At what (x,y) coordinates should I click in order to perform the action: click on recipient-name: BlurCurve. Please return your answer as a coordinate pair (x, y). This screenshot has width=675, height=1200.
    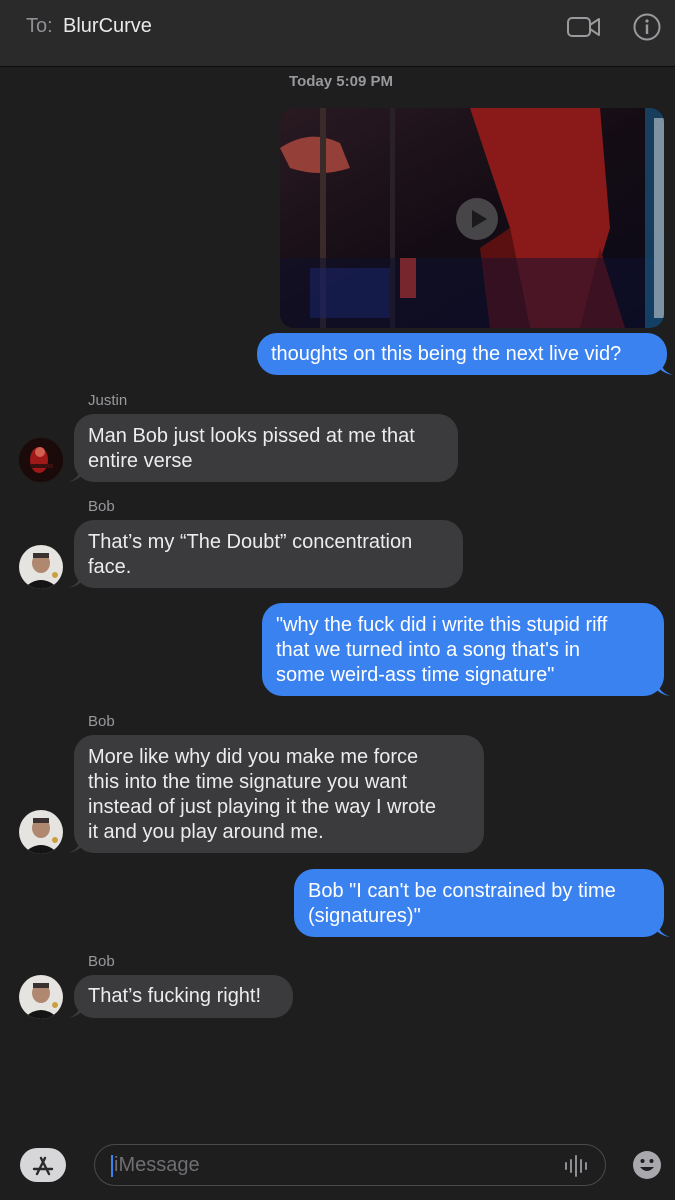
    Looking at the image, I should click on (107, 26).